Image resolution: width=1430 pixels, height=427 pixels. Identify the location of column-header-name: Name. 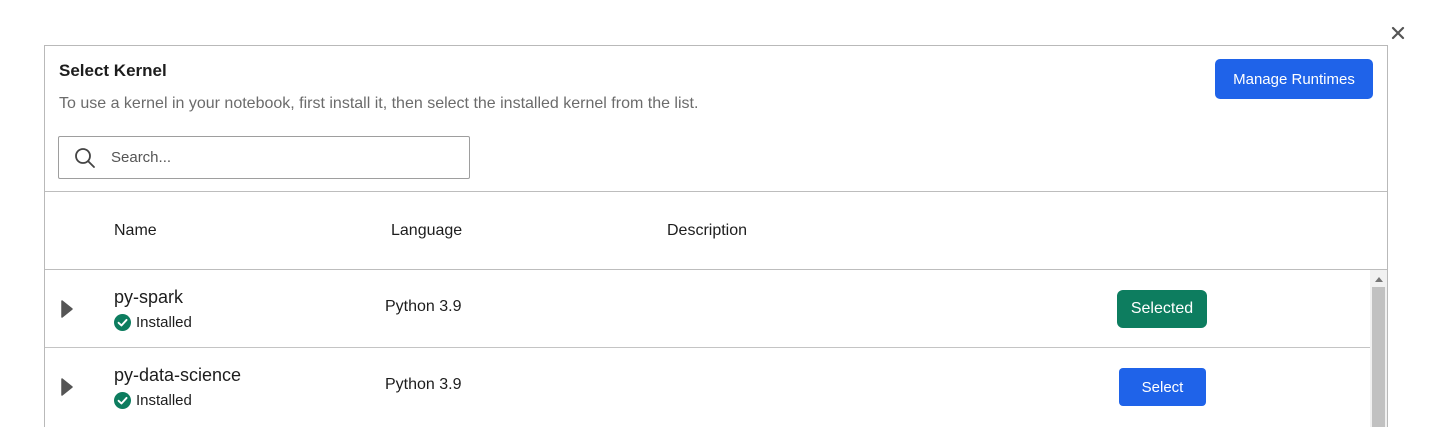
(135, 230).